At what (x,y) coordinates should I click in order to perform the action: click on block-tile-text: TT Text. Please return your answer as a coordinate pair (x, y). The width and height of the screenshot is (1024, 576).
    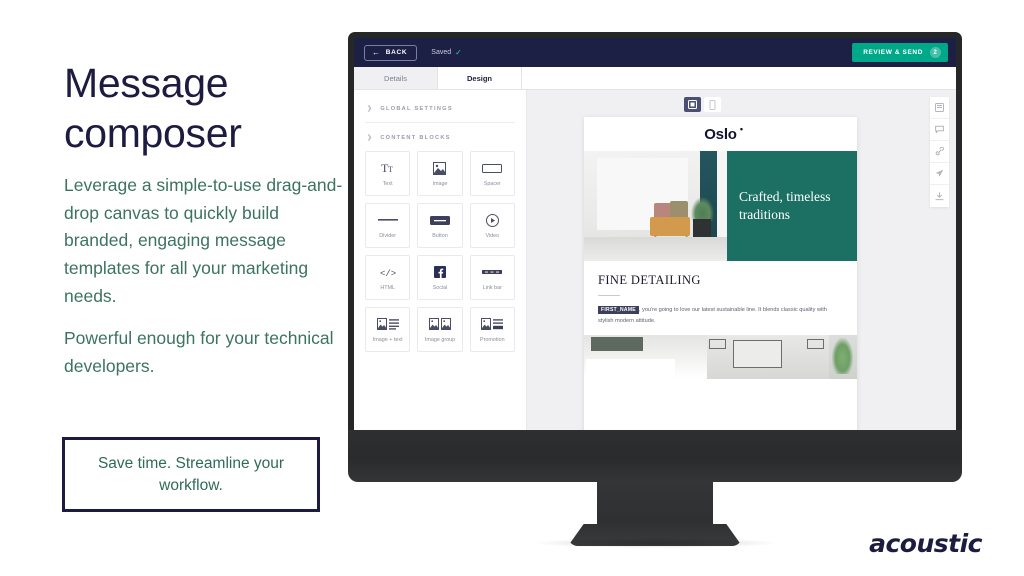
    Looking at the image, I should click on (388, 173).